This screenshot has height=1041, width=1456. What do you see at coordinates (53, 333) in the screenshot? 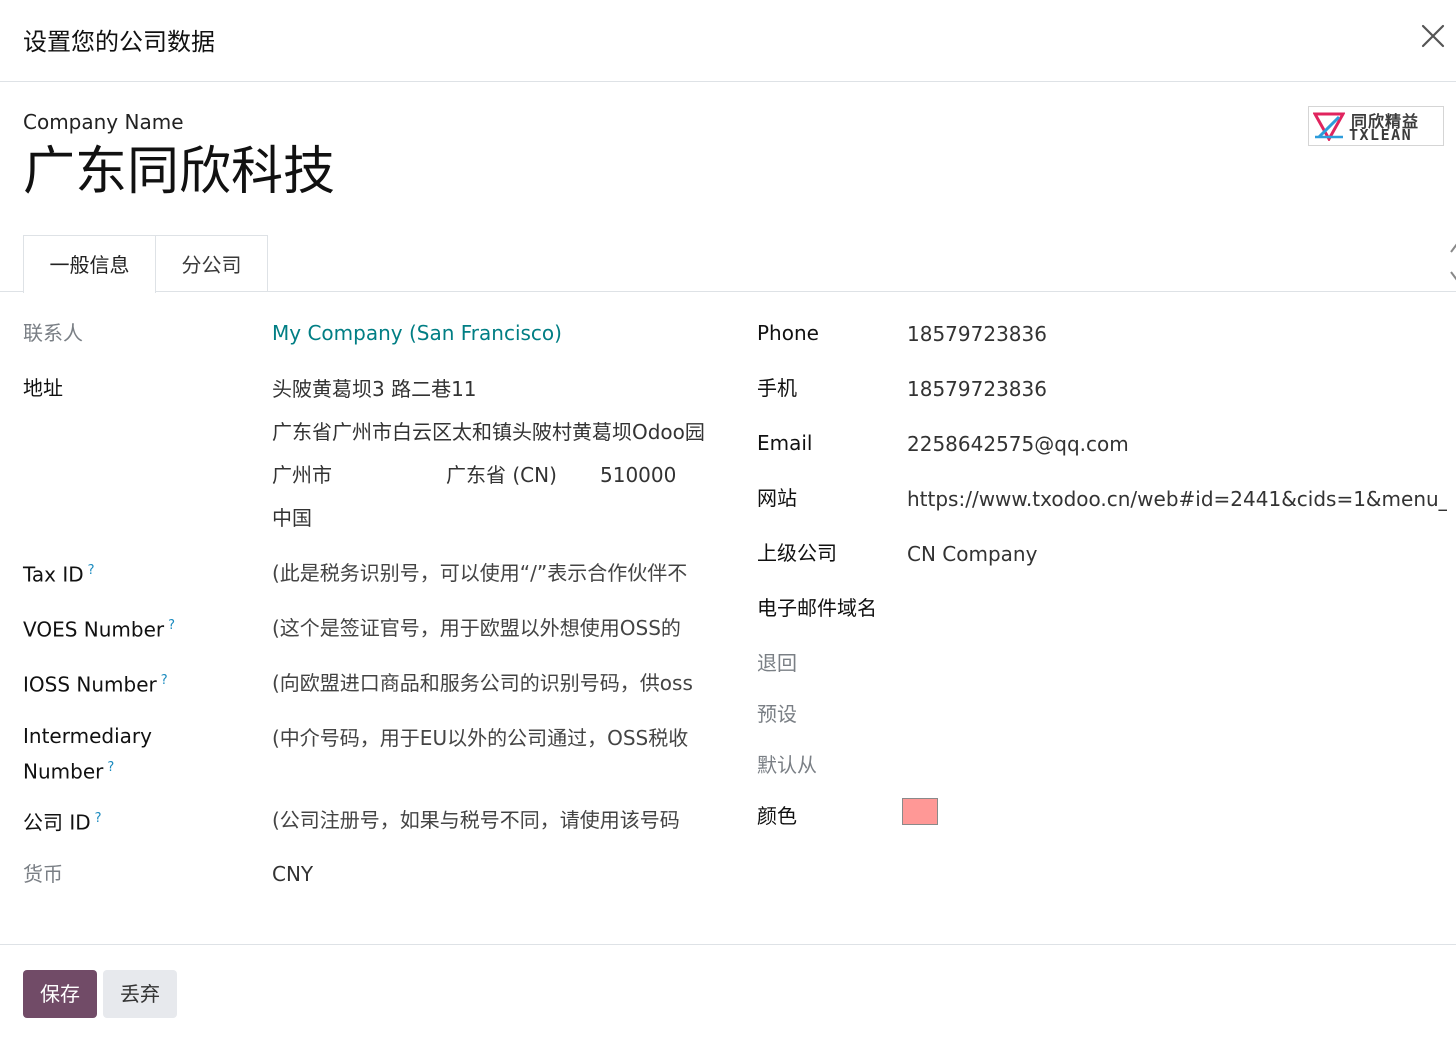
I see `contact-label: 联系人` at bounding box center [53, 333].